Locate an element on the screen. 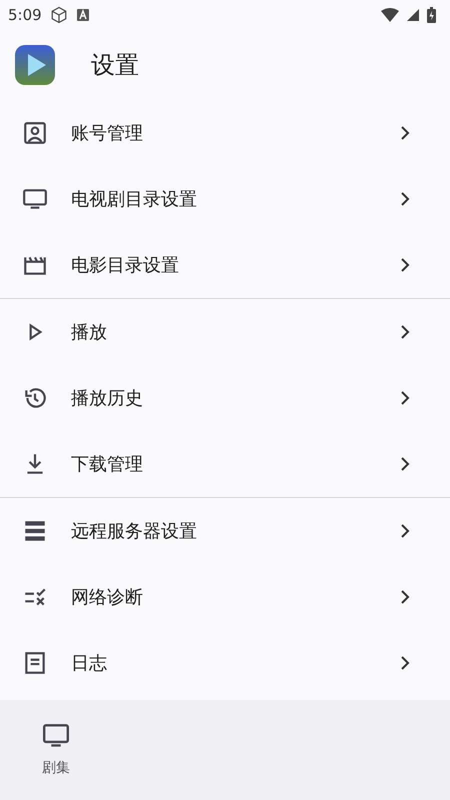  app-logo-icon is located at coordinates (35, 65).